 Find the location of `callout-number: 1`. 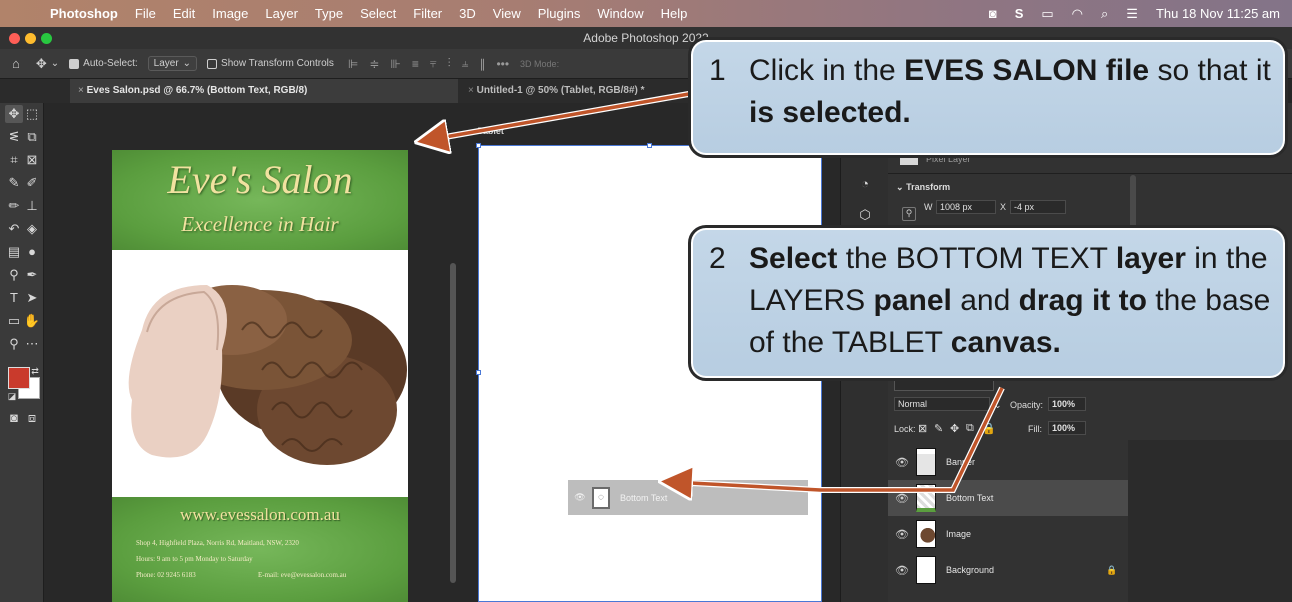

callout-number: 1 is located at coordinates (717, 70).